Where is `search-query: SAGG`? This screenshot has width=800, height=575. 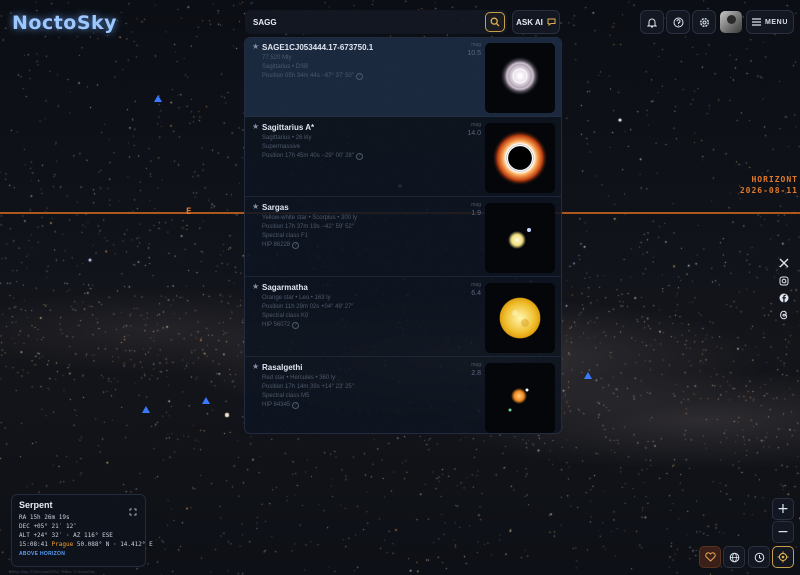
search-query: SAGG is located at coordinates (370, 22).